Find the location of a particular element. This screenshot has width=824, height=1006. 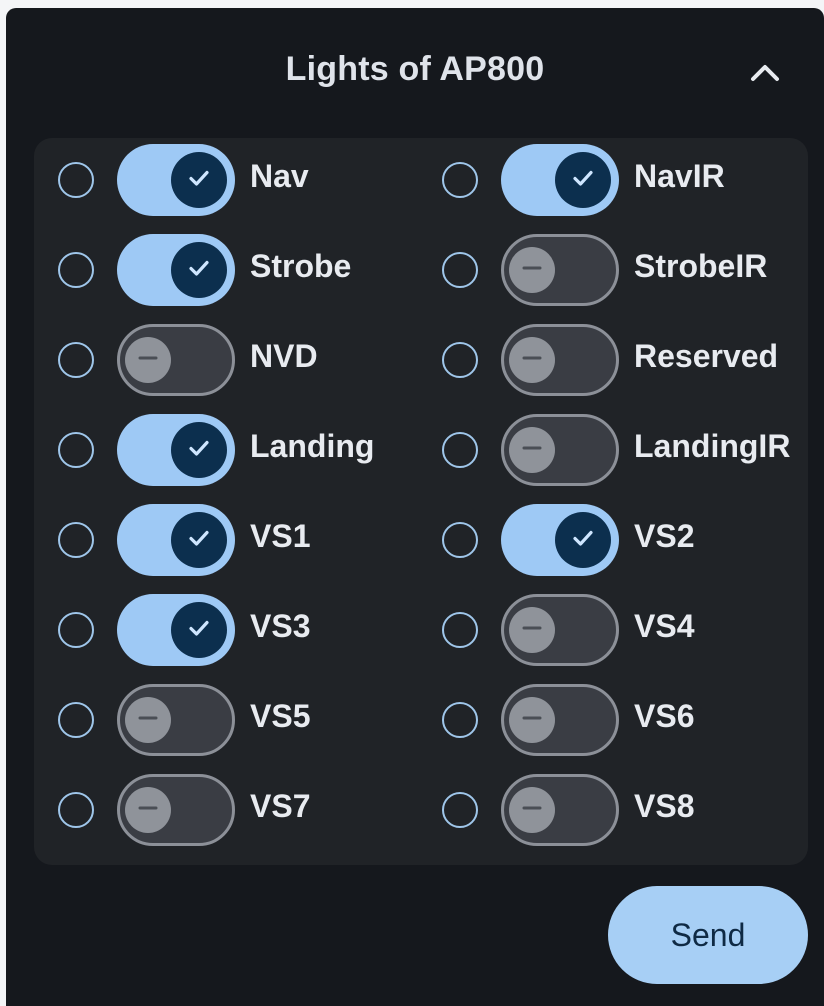

light-label: NVD is located at coordinates (284, 356).